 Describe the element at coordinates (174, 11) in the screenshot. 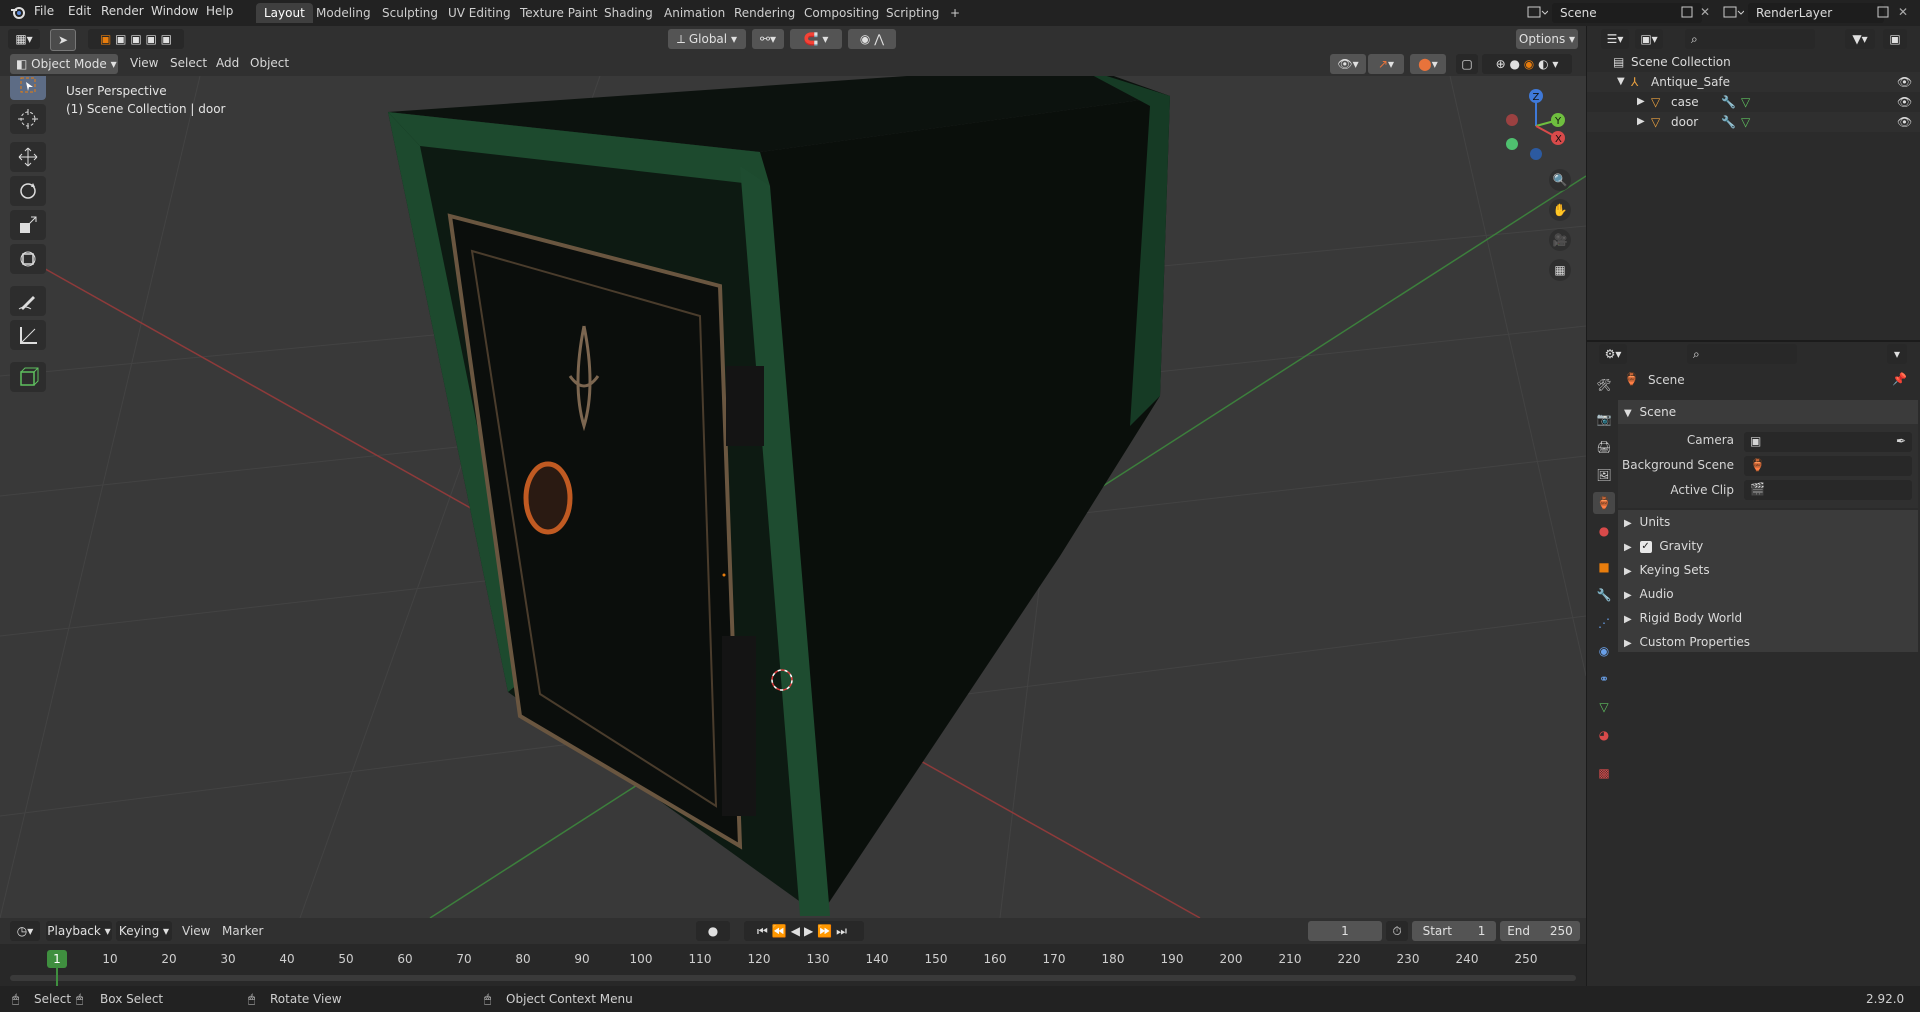

I see `menu-window: Window` at that location.